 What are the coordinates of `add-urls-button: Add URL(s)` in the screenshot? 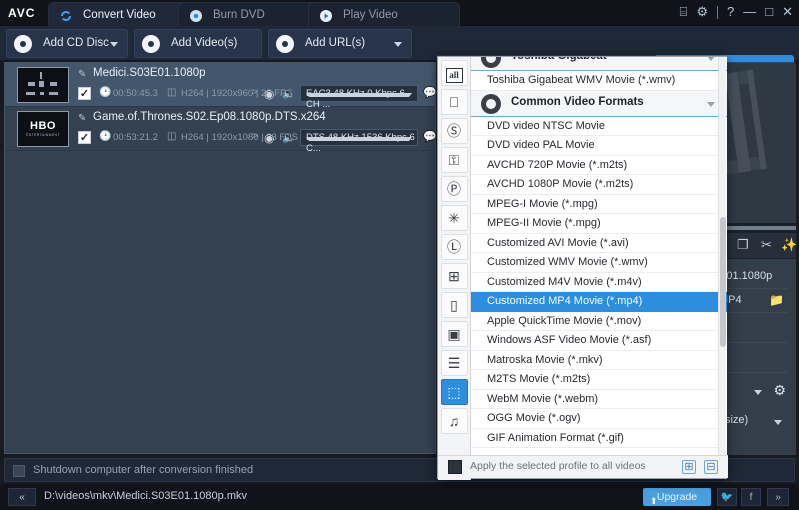 It's located at (340, 43).